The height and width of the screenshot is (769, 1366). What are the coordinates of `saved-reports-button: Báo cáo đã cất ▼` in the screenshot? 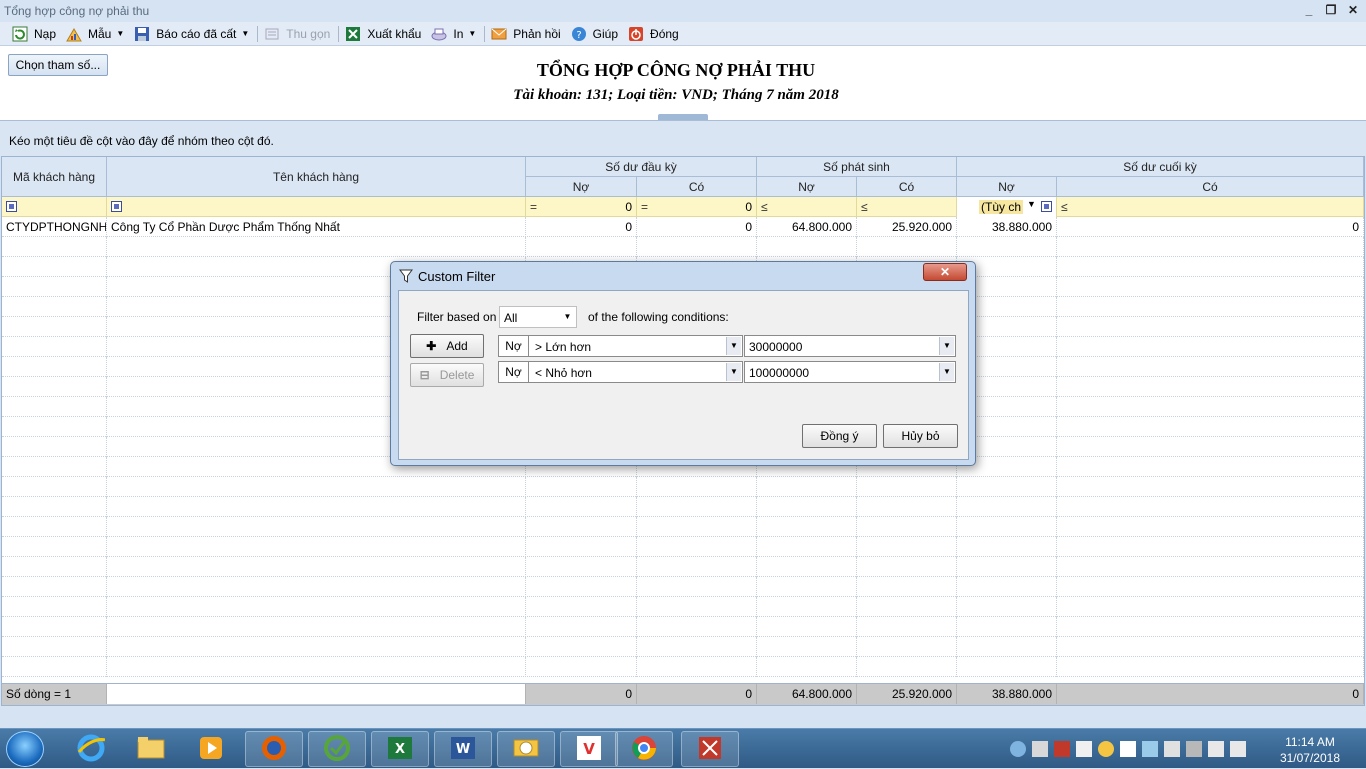 It's located at (191, 34).